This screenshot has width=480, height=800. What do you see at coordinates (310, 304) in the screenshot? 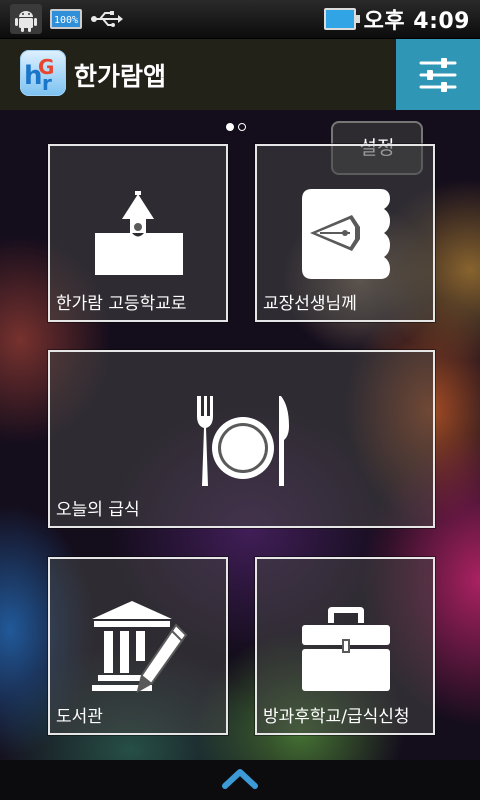
I see `tile-label: 교장선생님께` at bounding box center [310, 304].